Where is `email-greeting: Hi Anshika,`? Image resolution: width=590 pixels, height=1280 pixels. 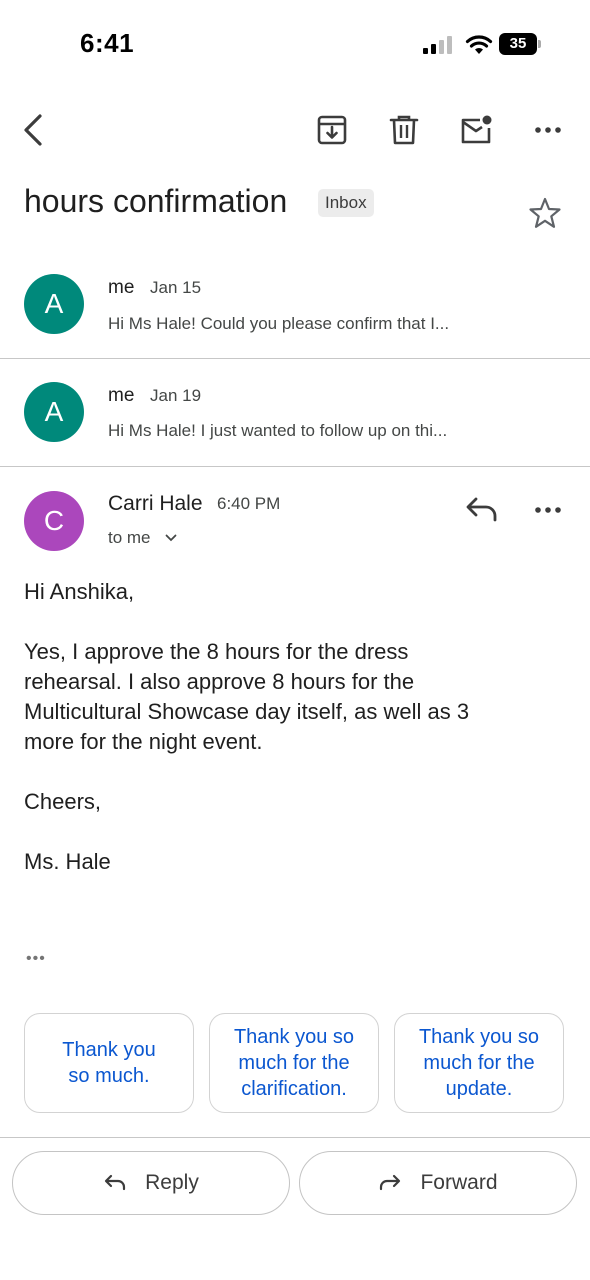
email-greeting: Hi Anshika, is located at coordinates (79, 591).